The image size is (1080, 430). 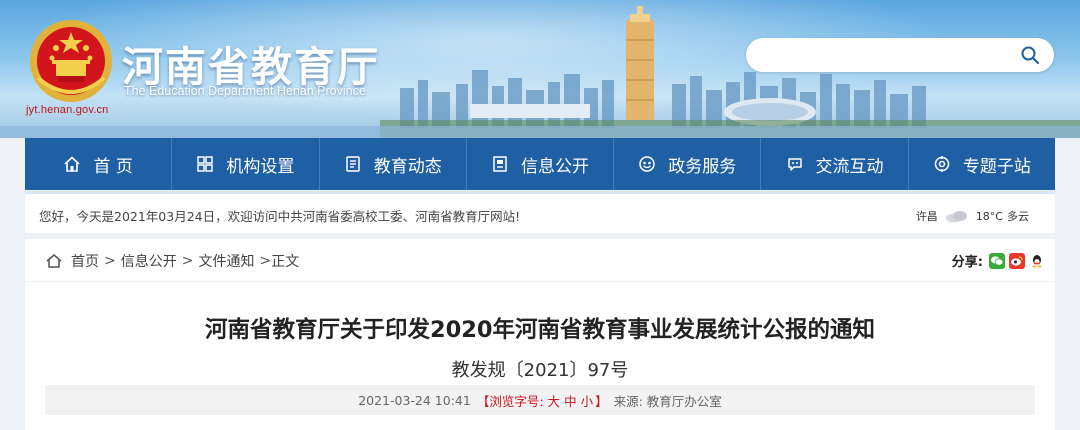 I want to click on nav-label: 政务服务, so click(x=702, y=166).